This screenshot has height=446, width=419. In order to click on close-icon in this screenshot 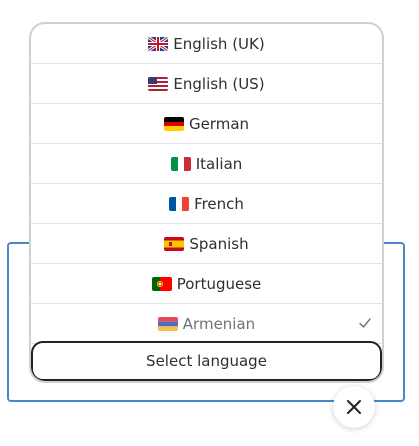, I will do `click(354, 407)`.